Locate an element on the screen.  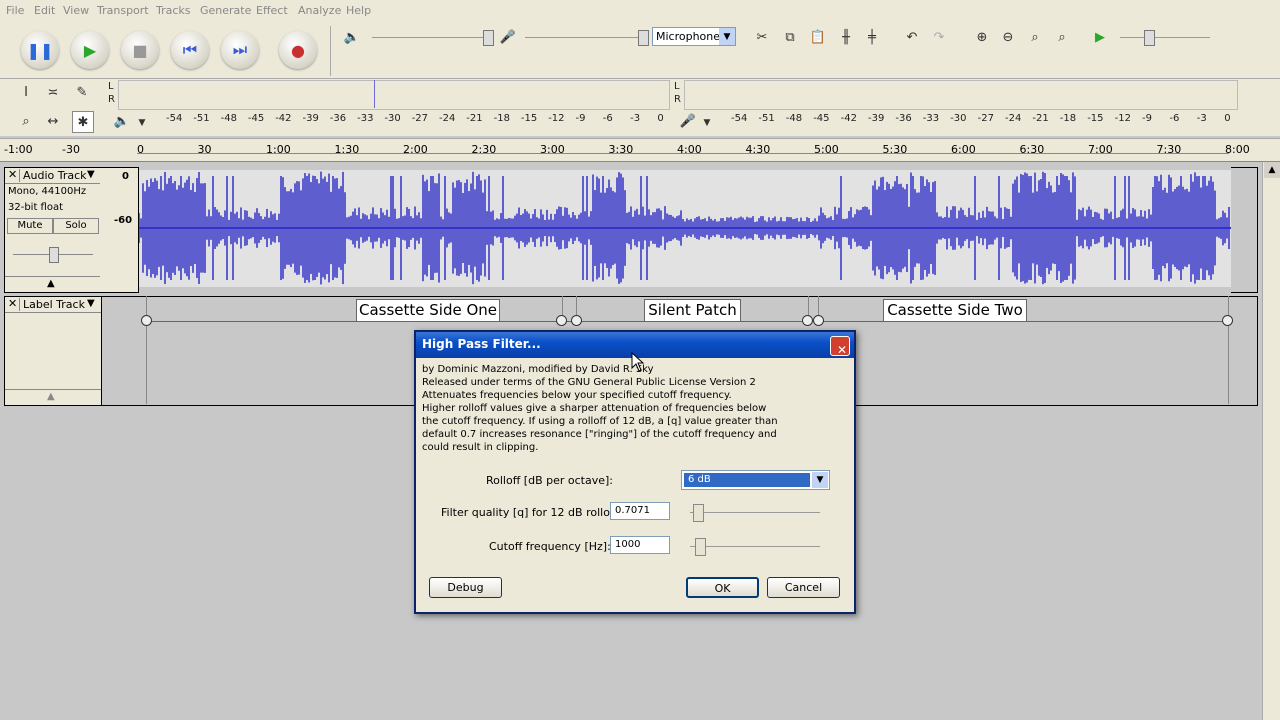
fit-selection-icon: ⌕ is located at coordinates (1035, 37).